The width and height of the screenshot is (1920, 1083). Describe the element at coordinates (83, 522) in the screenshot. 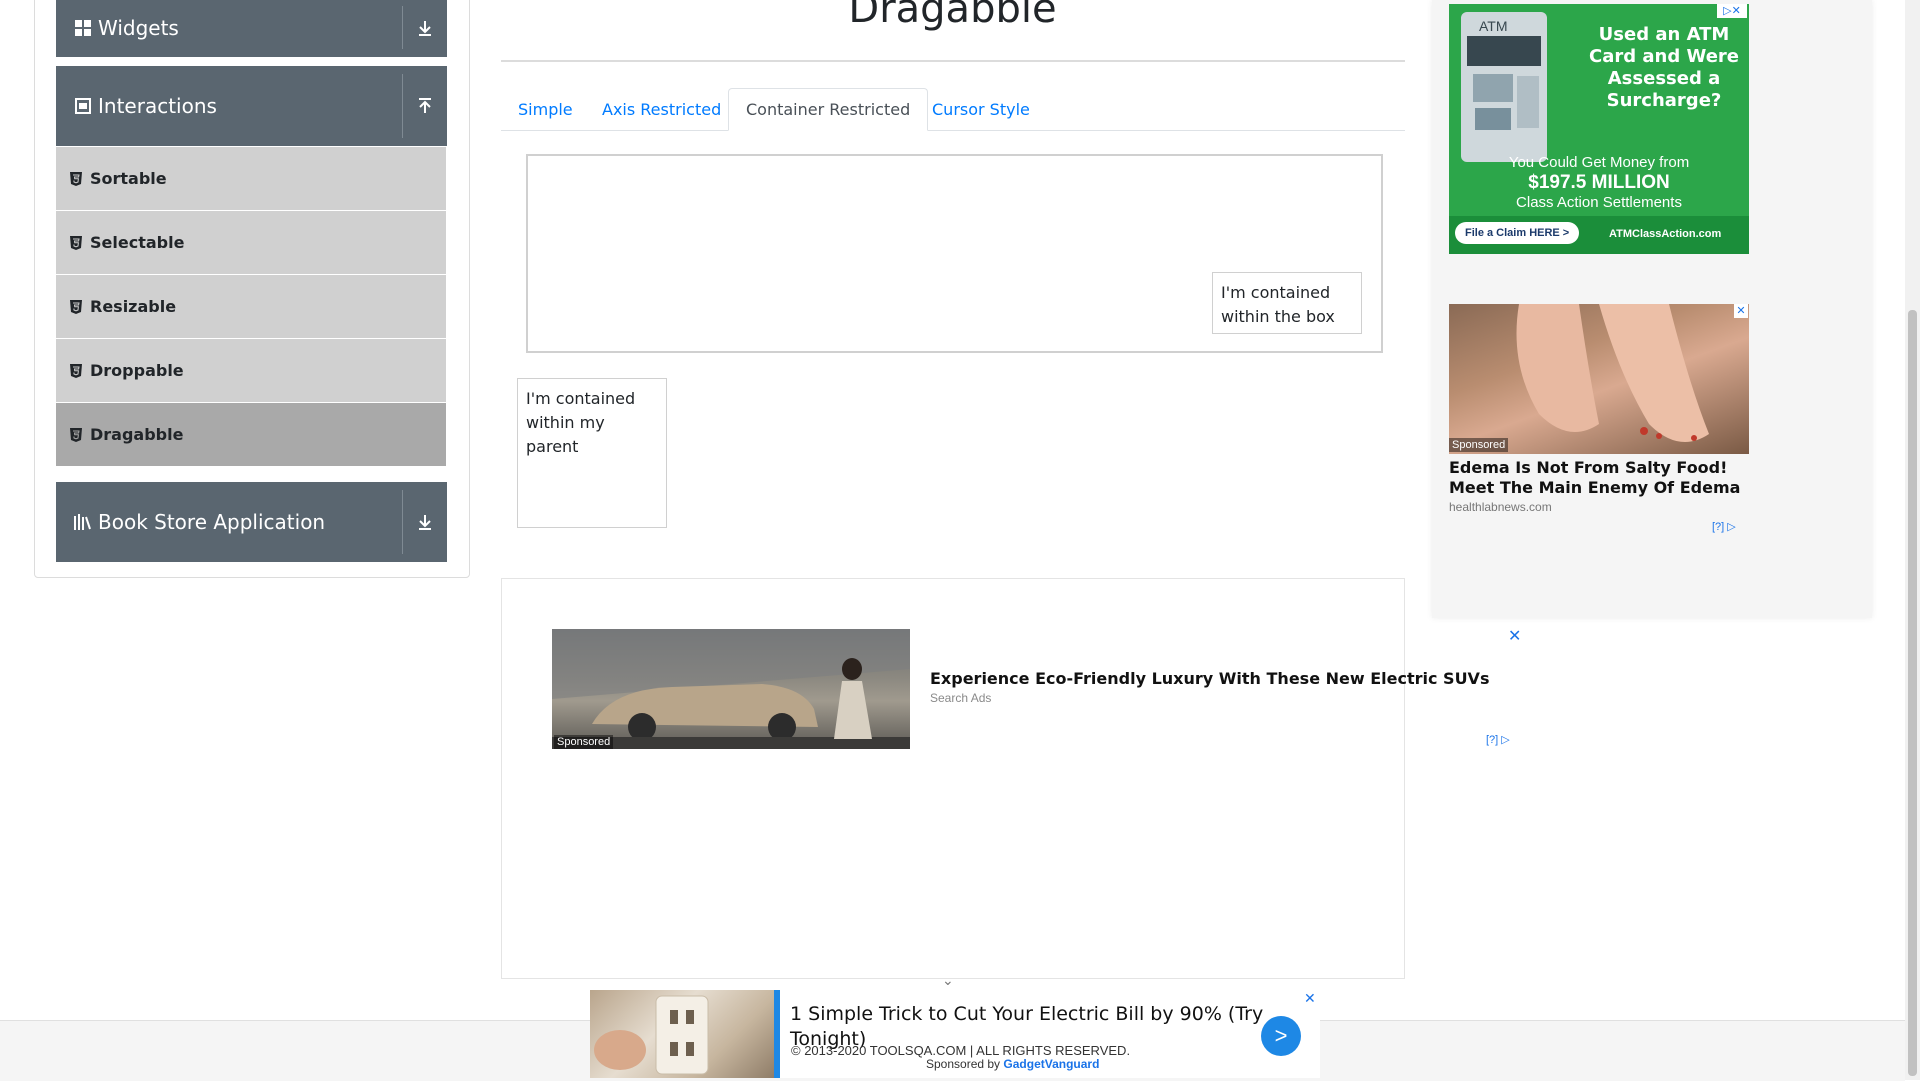

I see `books-icon` at that location.